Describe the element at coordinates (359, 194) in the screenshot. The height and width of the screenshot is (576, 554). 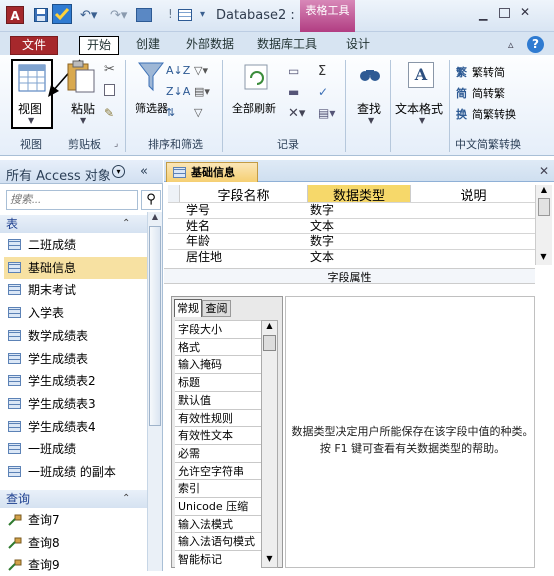
I see `column-header-data-type: 数据类型` at that location.